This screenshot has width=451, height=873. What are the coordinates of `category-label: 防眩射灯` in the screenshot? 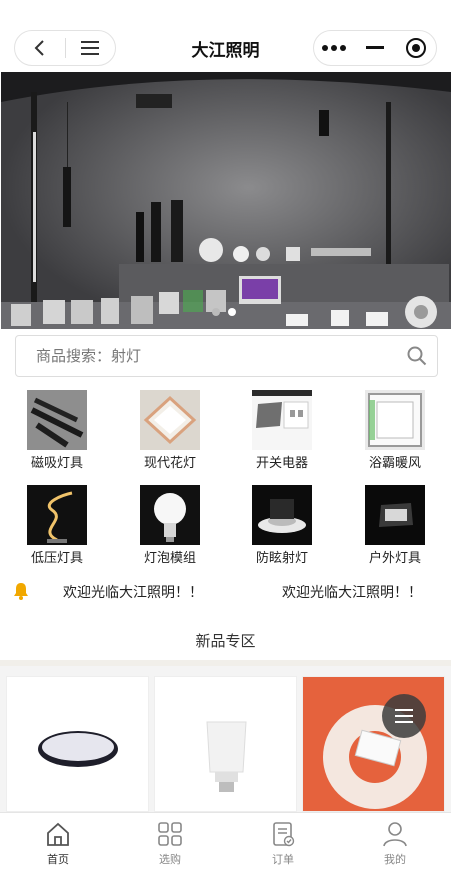 It's located at (281, 558).